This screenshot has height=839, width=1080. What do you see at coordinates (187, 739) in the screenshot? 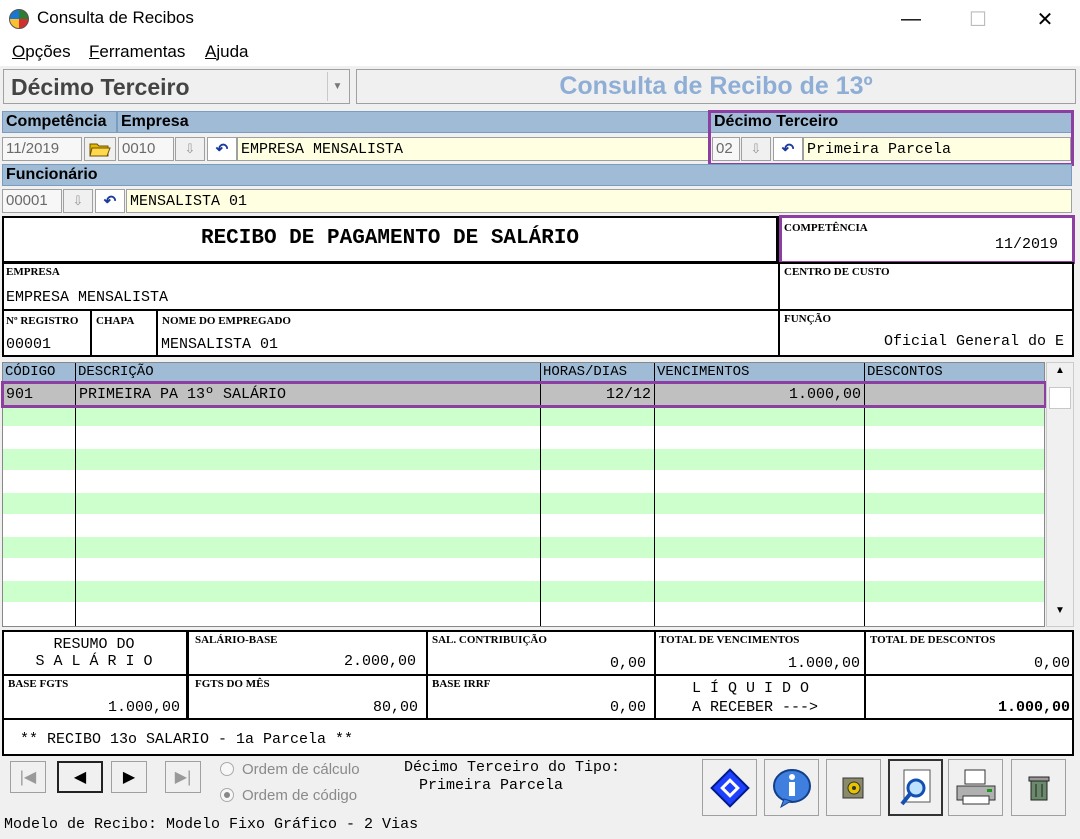
I see `receipt-message: ** RECIBO 13o SALARIO - 1a Parcela **` at bounding box center [187, 739].